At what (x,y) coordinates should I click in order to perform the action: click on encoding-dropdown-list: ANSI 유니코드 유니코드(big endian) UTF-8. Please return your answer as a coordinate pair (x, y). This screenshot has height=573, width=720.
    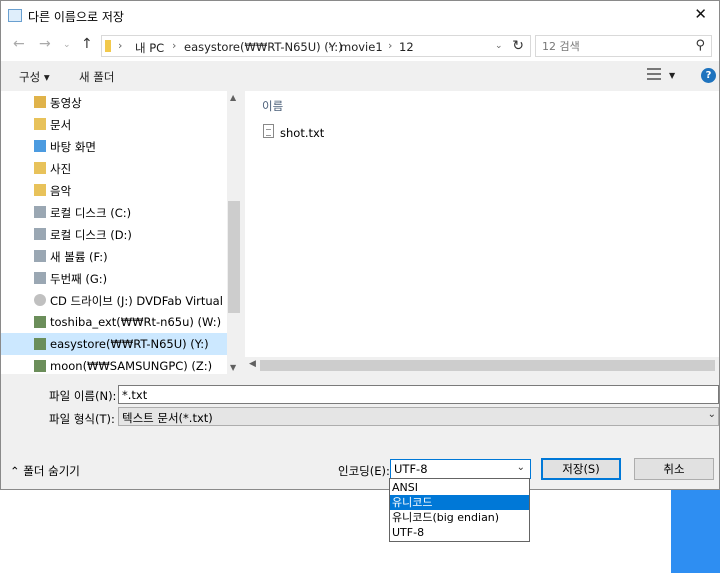
    Looking at the image, I should click on (459, 510).